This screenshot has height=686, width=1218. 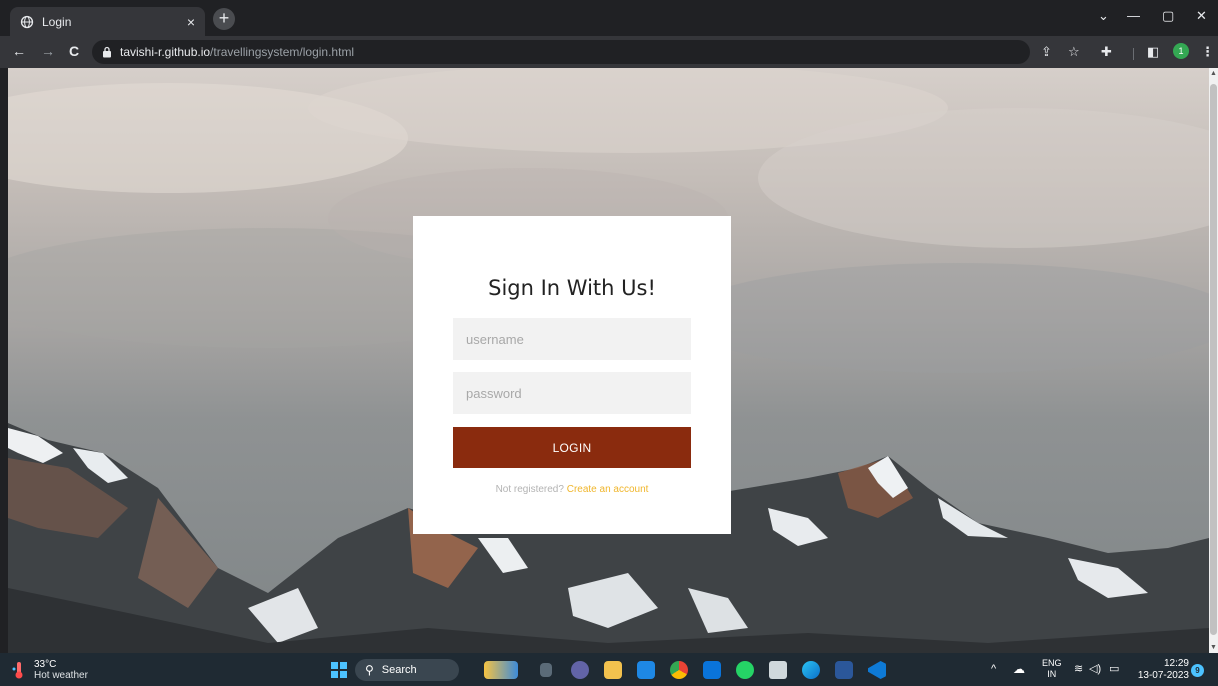 What do you see at coordinates (609, 18) in the screenshot?
I see `browser-tab-bar: Login × + ⌄ — ▢ ✕` at bounding box center [609, 18].